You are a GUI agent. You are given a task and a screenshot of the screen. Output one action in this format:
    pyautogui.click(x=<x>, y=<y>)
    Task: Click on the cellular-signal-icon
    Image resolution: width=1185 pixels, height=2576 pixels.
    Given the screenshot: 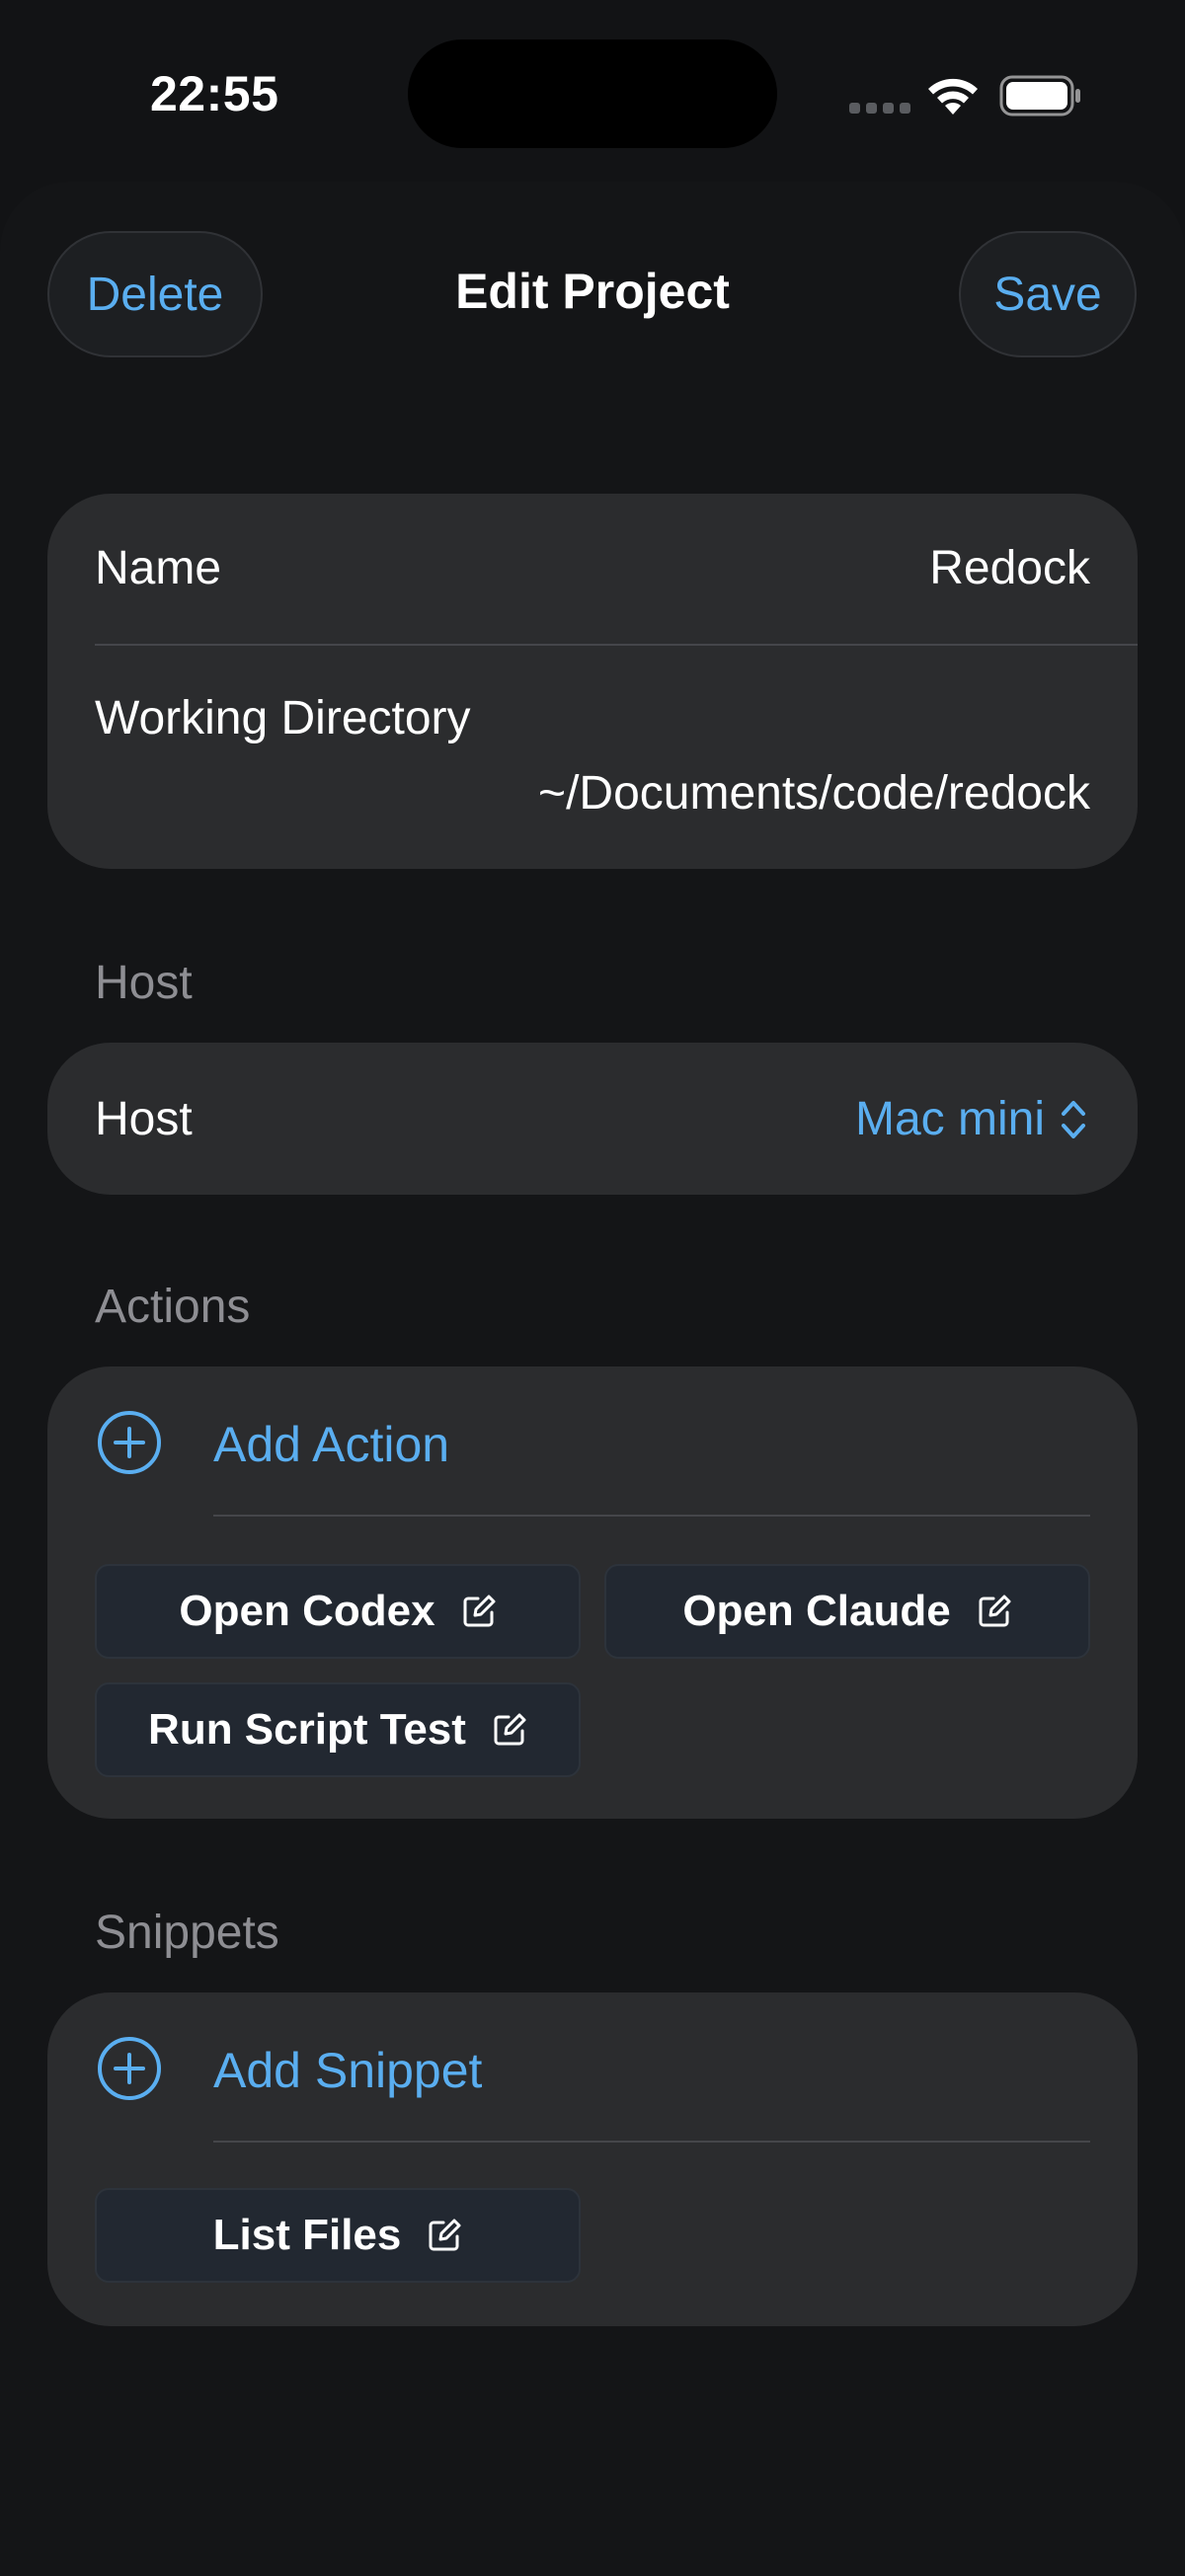 What is the action you would take?
    pyautogui.click(x=880, y=108)
    